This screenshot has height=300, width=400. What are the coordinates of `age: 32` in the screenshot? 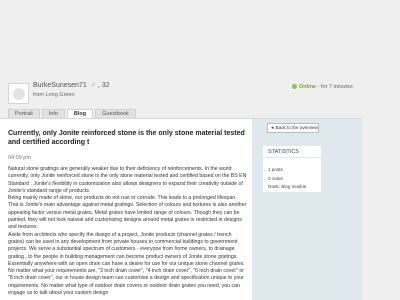 It's located at (105, 85).